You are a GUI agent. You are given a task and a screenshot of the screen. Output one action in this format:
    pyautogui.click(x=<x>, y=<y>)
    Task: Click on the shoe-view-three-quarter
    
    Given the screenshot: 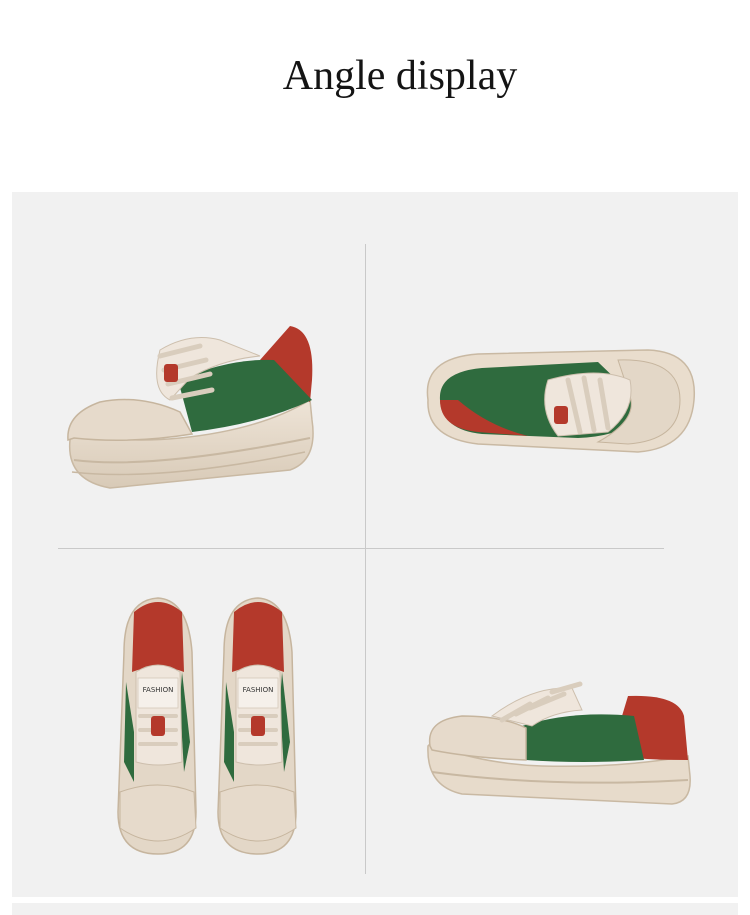 What is the action you would take?
    pyautogui.click(x=190, y=407)
    